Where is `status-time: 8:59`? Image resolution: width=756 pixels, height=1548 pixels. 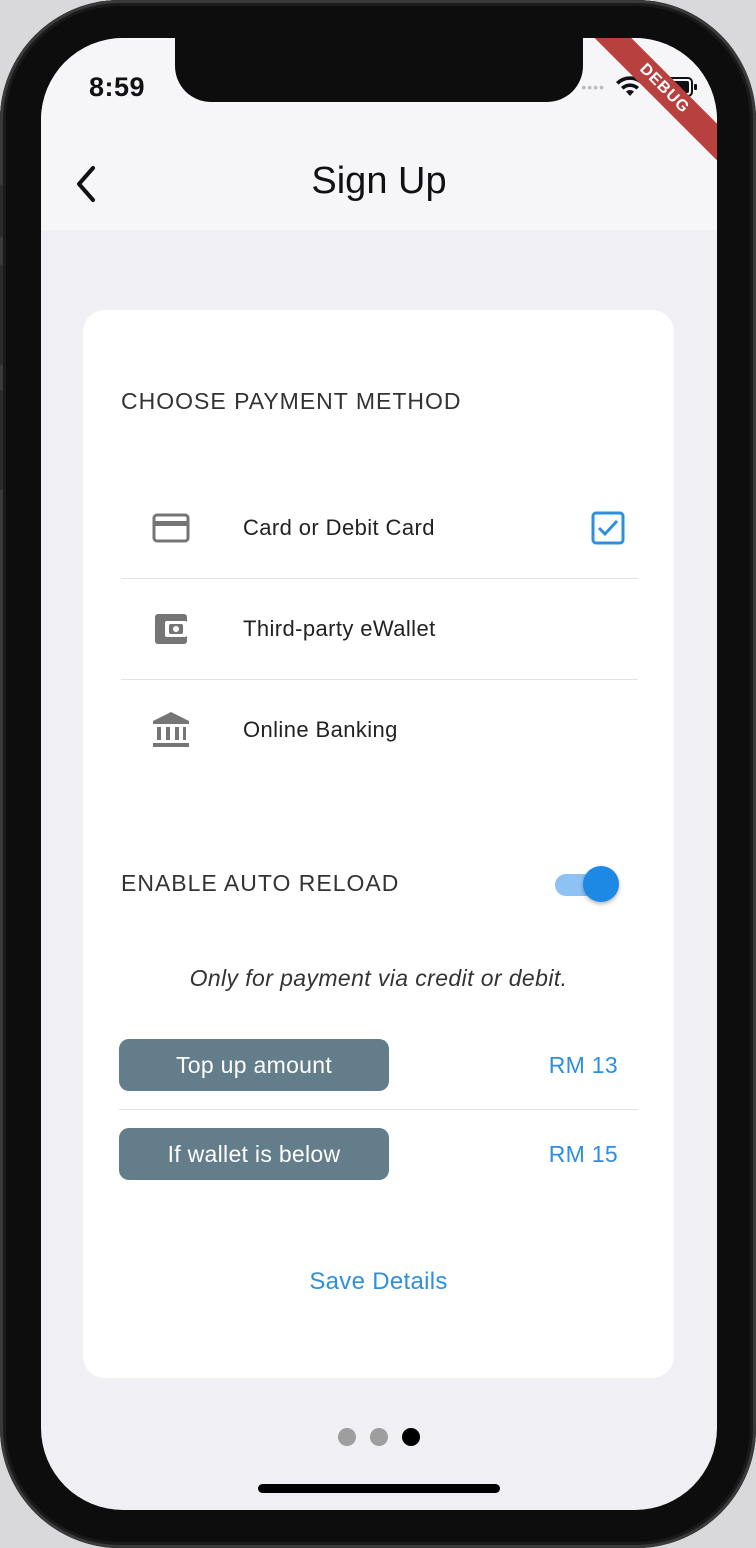
status-time: 8:59 is located at coordinates (117, 87).